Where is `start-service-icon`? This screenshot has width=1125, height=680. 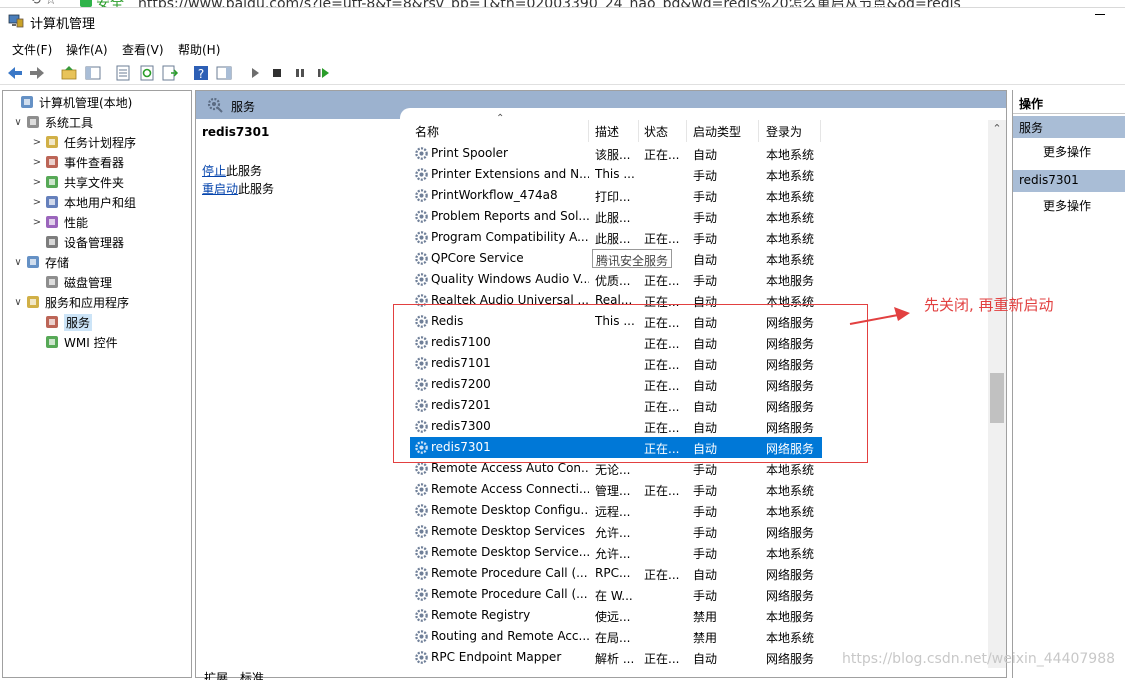
start-service-icon is located at coordinates (255, 73).